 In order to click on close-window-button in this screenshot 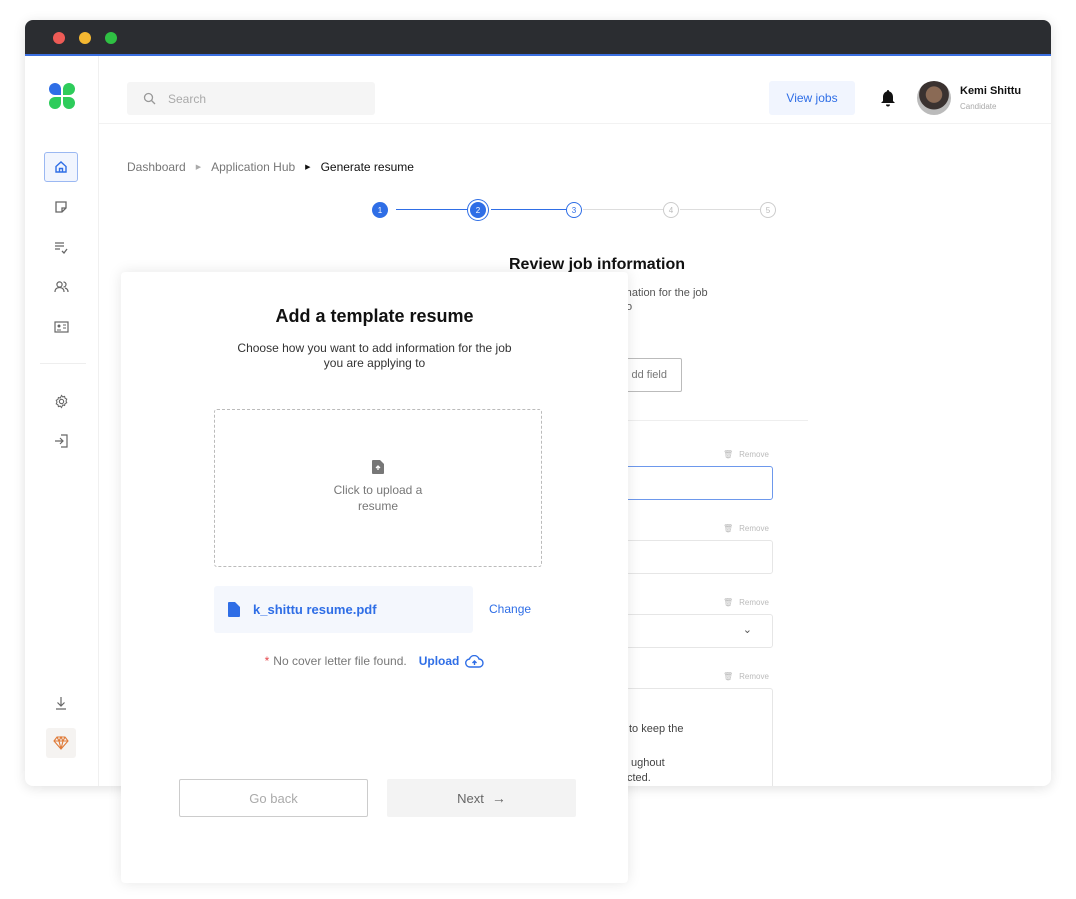, I will do `click(59, 38)`.